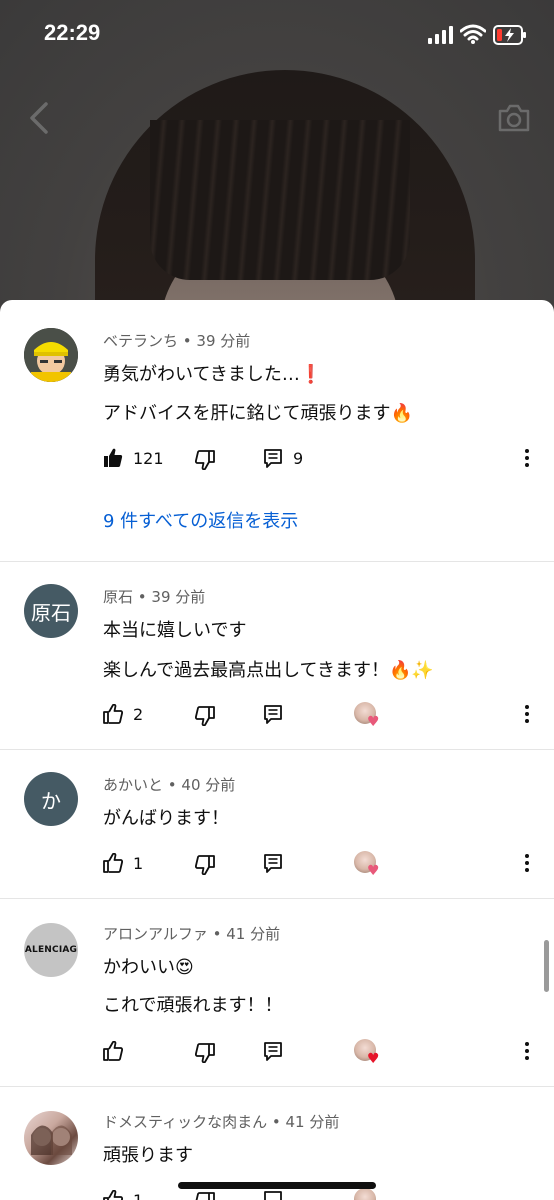  What do you see at coordinates (509, 35) in the screenshot?
I see `battery-charging-icon` at bounding box center [509, 35].